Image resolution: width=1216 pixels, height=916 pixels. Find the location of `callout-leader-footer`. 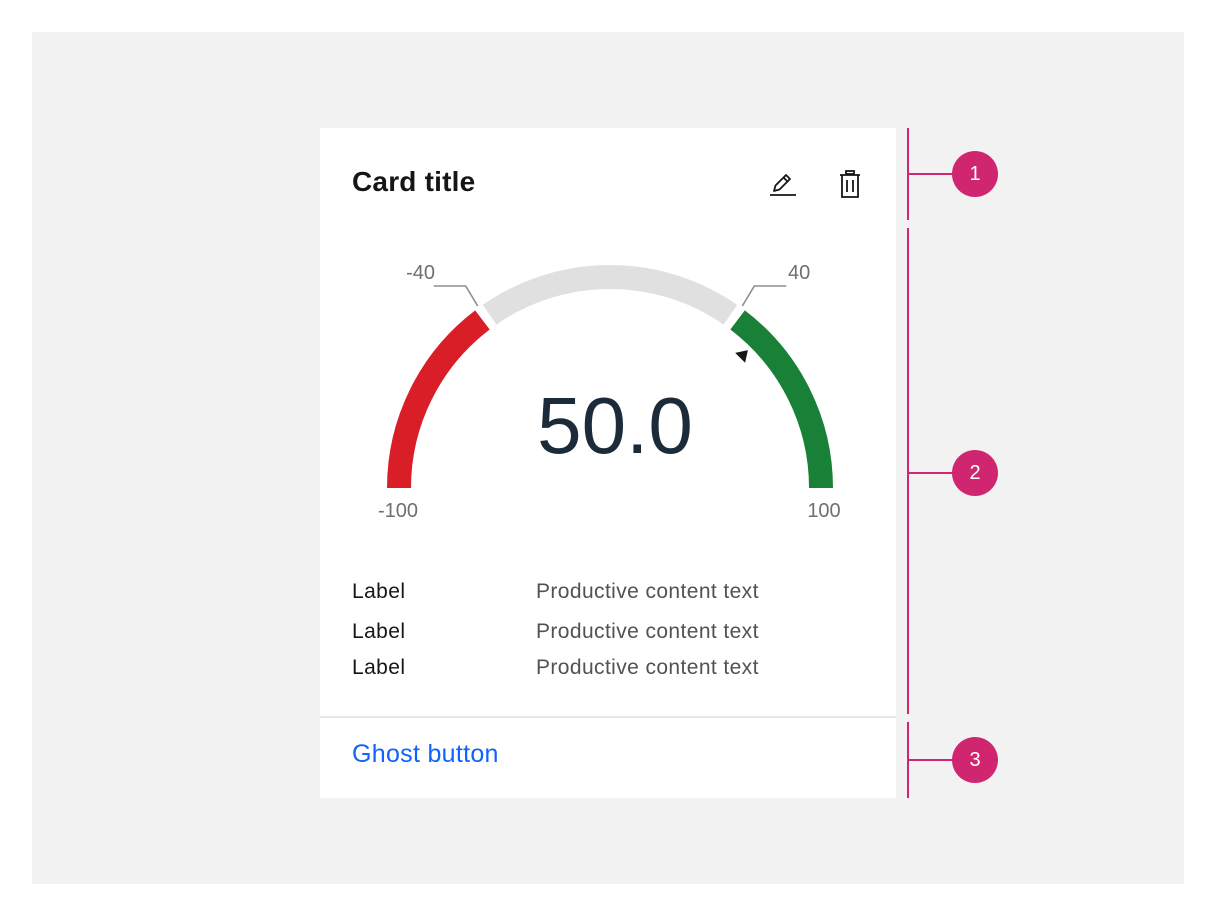

callout-leader-footer is located at coordinates (931, 760).